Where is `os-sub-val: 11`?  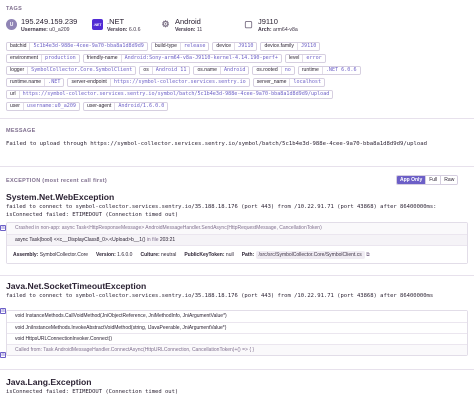 os-sub-val: 11 is located at coordinates (199, 30).